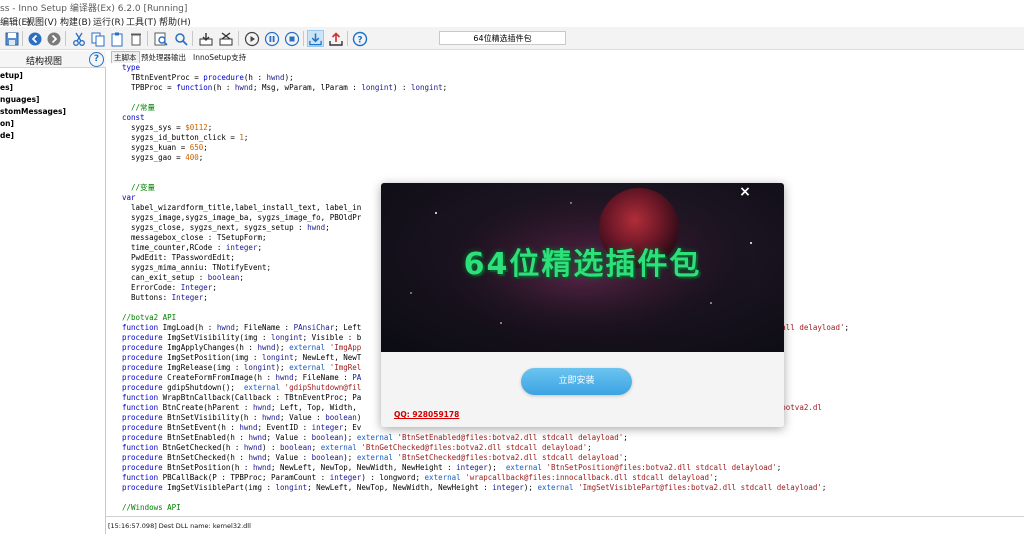 This screenshot has height=534, width=1024. Describe the element at coordinates (291, 38) in the screenshot. I see `stop-icon` at that location.